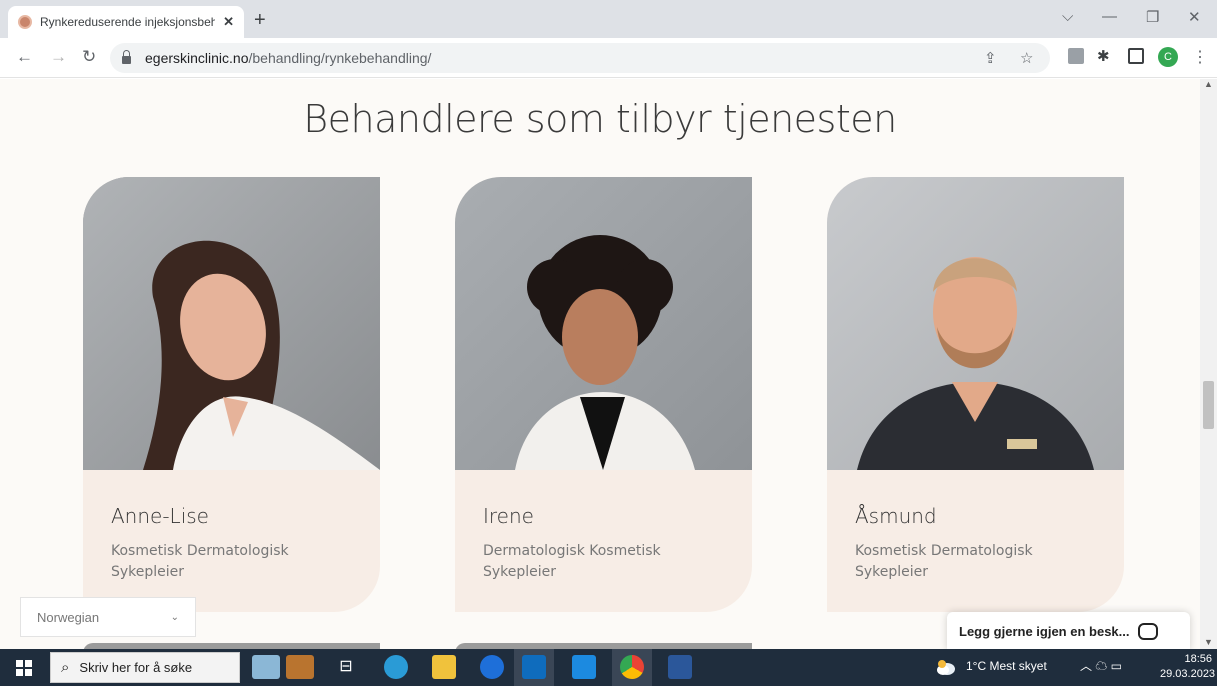 The height and width of the screenshot is (686, 1217). What do you see at coordinates (1147, 631) in the screenshot?
I see `chat-bubble-icon` at bounding box center [1147, 631].